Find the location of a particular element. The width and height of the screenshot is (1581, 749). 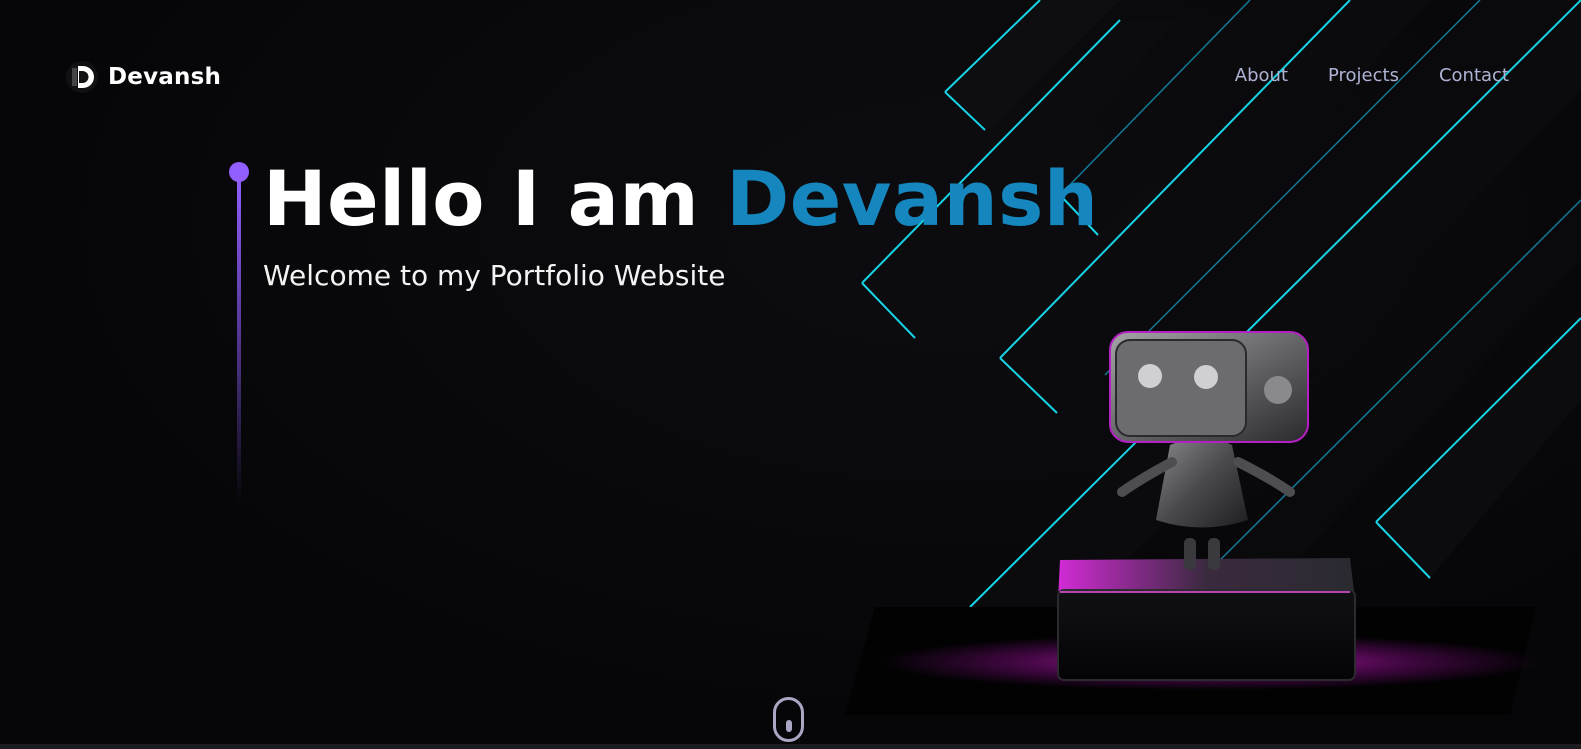

scroll-dot is located at coordinates (788, 726).